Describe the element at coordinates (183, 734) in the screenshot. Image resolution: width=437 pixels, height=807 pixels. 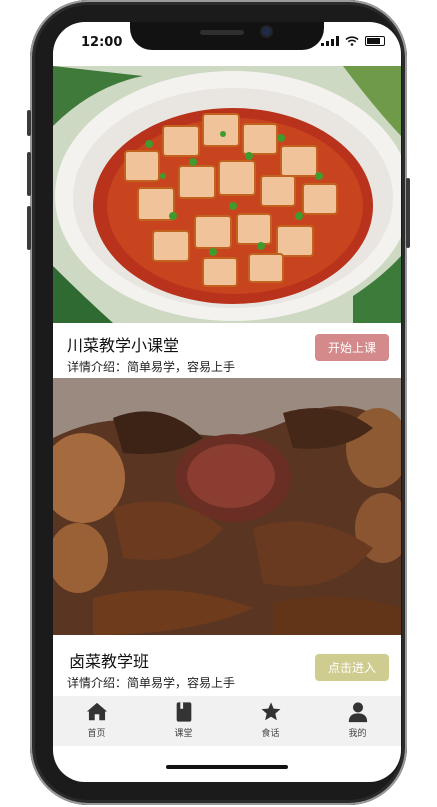
I see `tab-label: 课堂` at that location.